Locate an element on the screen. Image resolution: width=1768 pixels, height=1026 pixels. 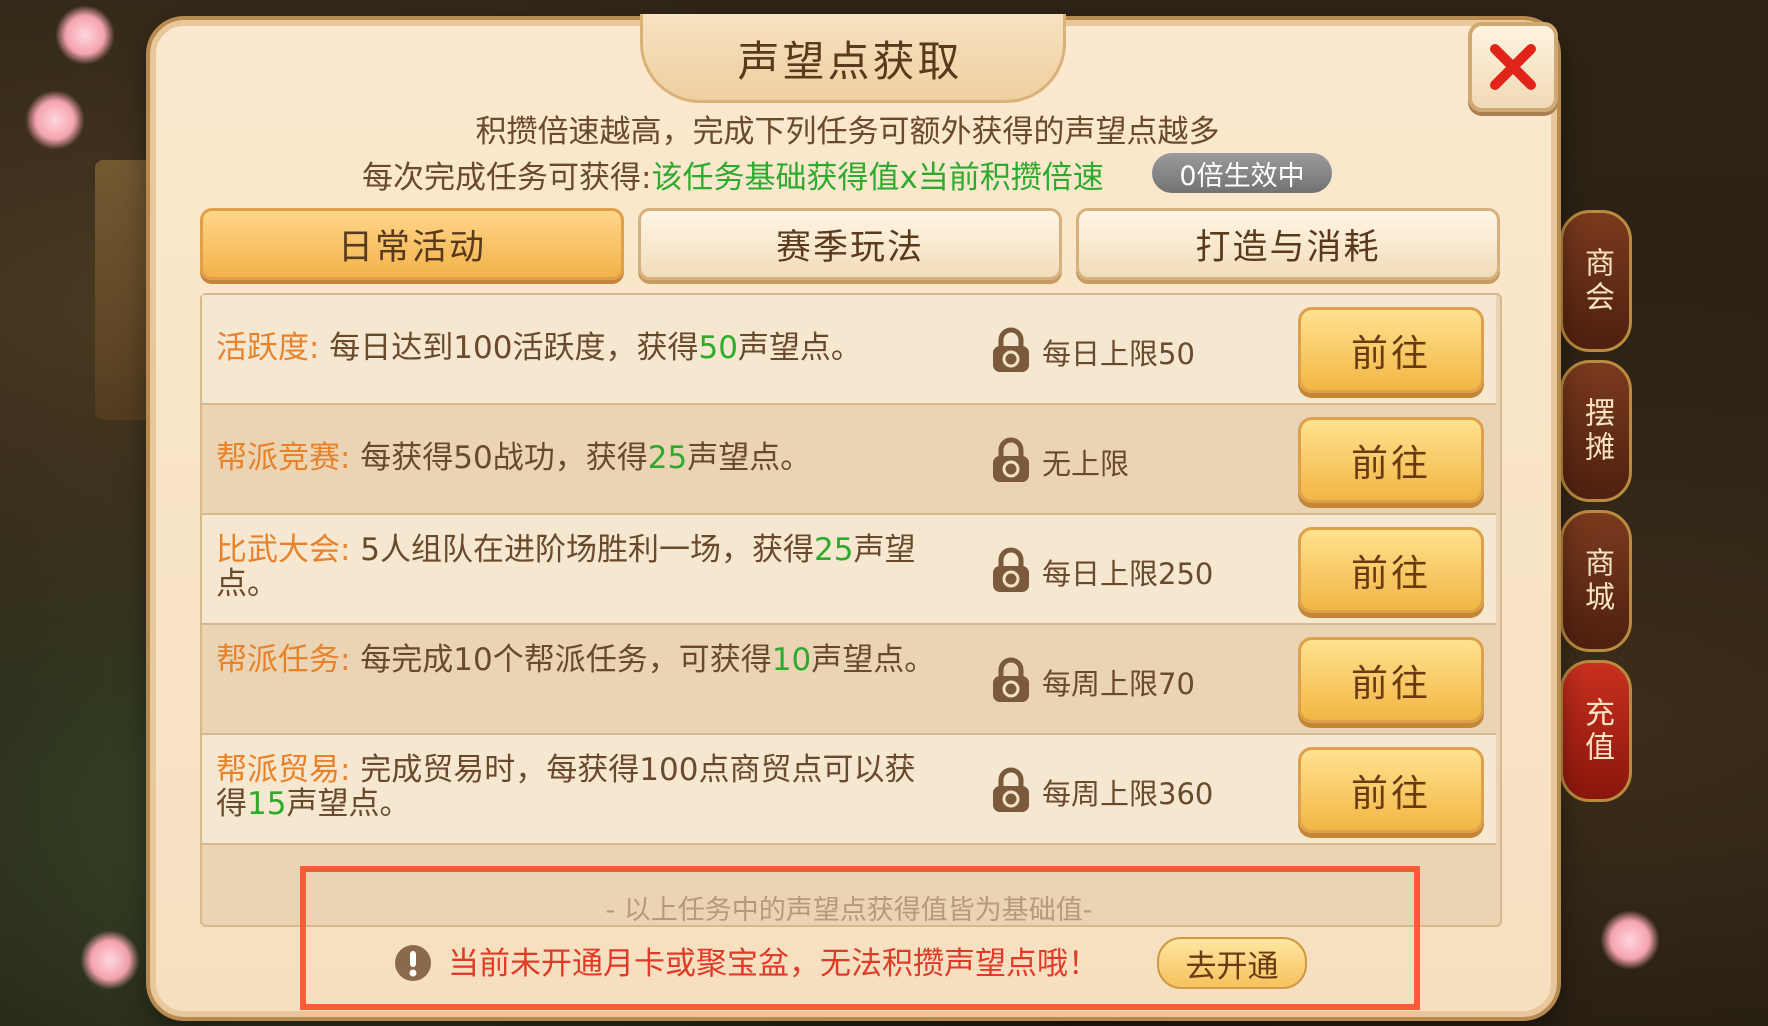
description-line-1: 积攒倍速越高，完成下列任务可额外获得的声望点越多 is located at coordinates (847, 132).